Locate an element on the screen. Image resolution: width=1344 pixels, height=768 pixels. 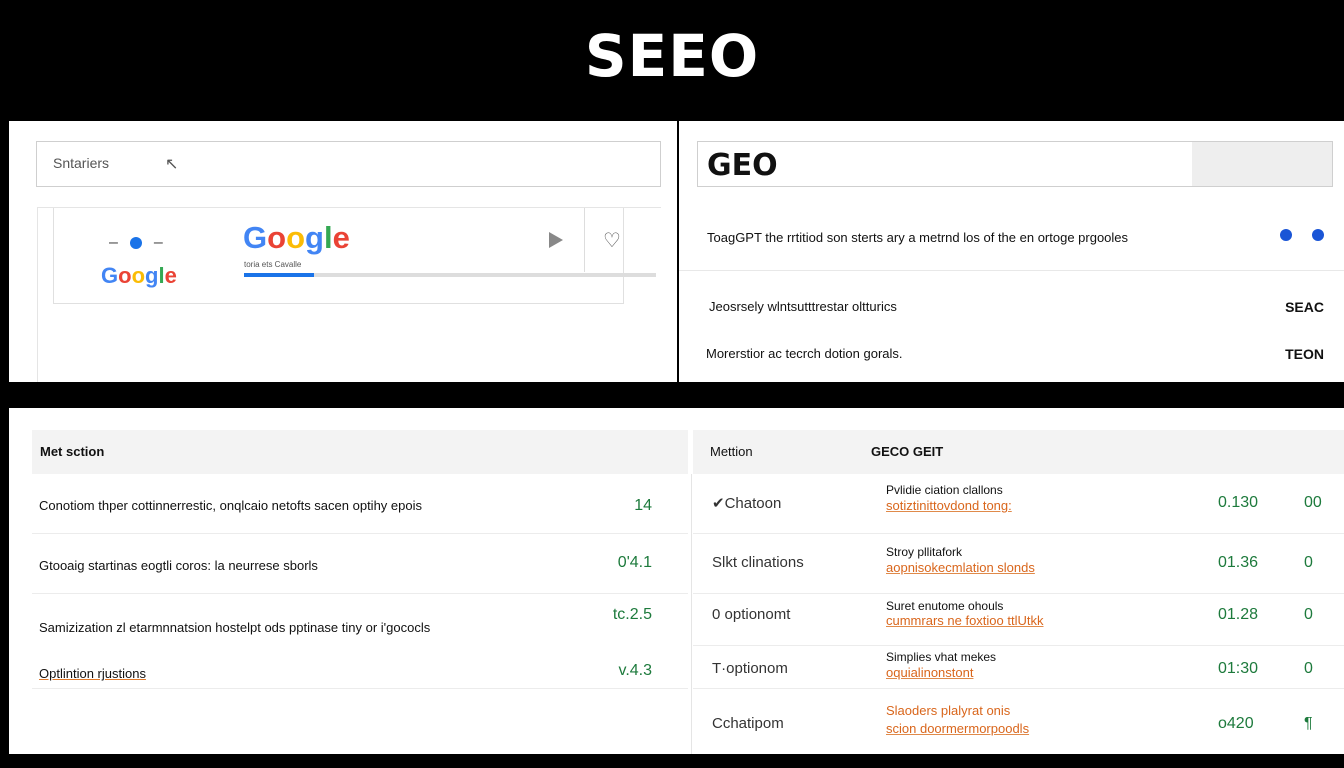
cursor-icon: ↖ is located at coordinates (172, 164).